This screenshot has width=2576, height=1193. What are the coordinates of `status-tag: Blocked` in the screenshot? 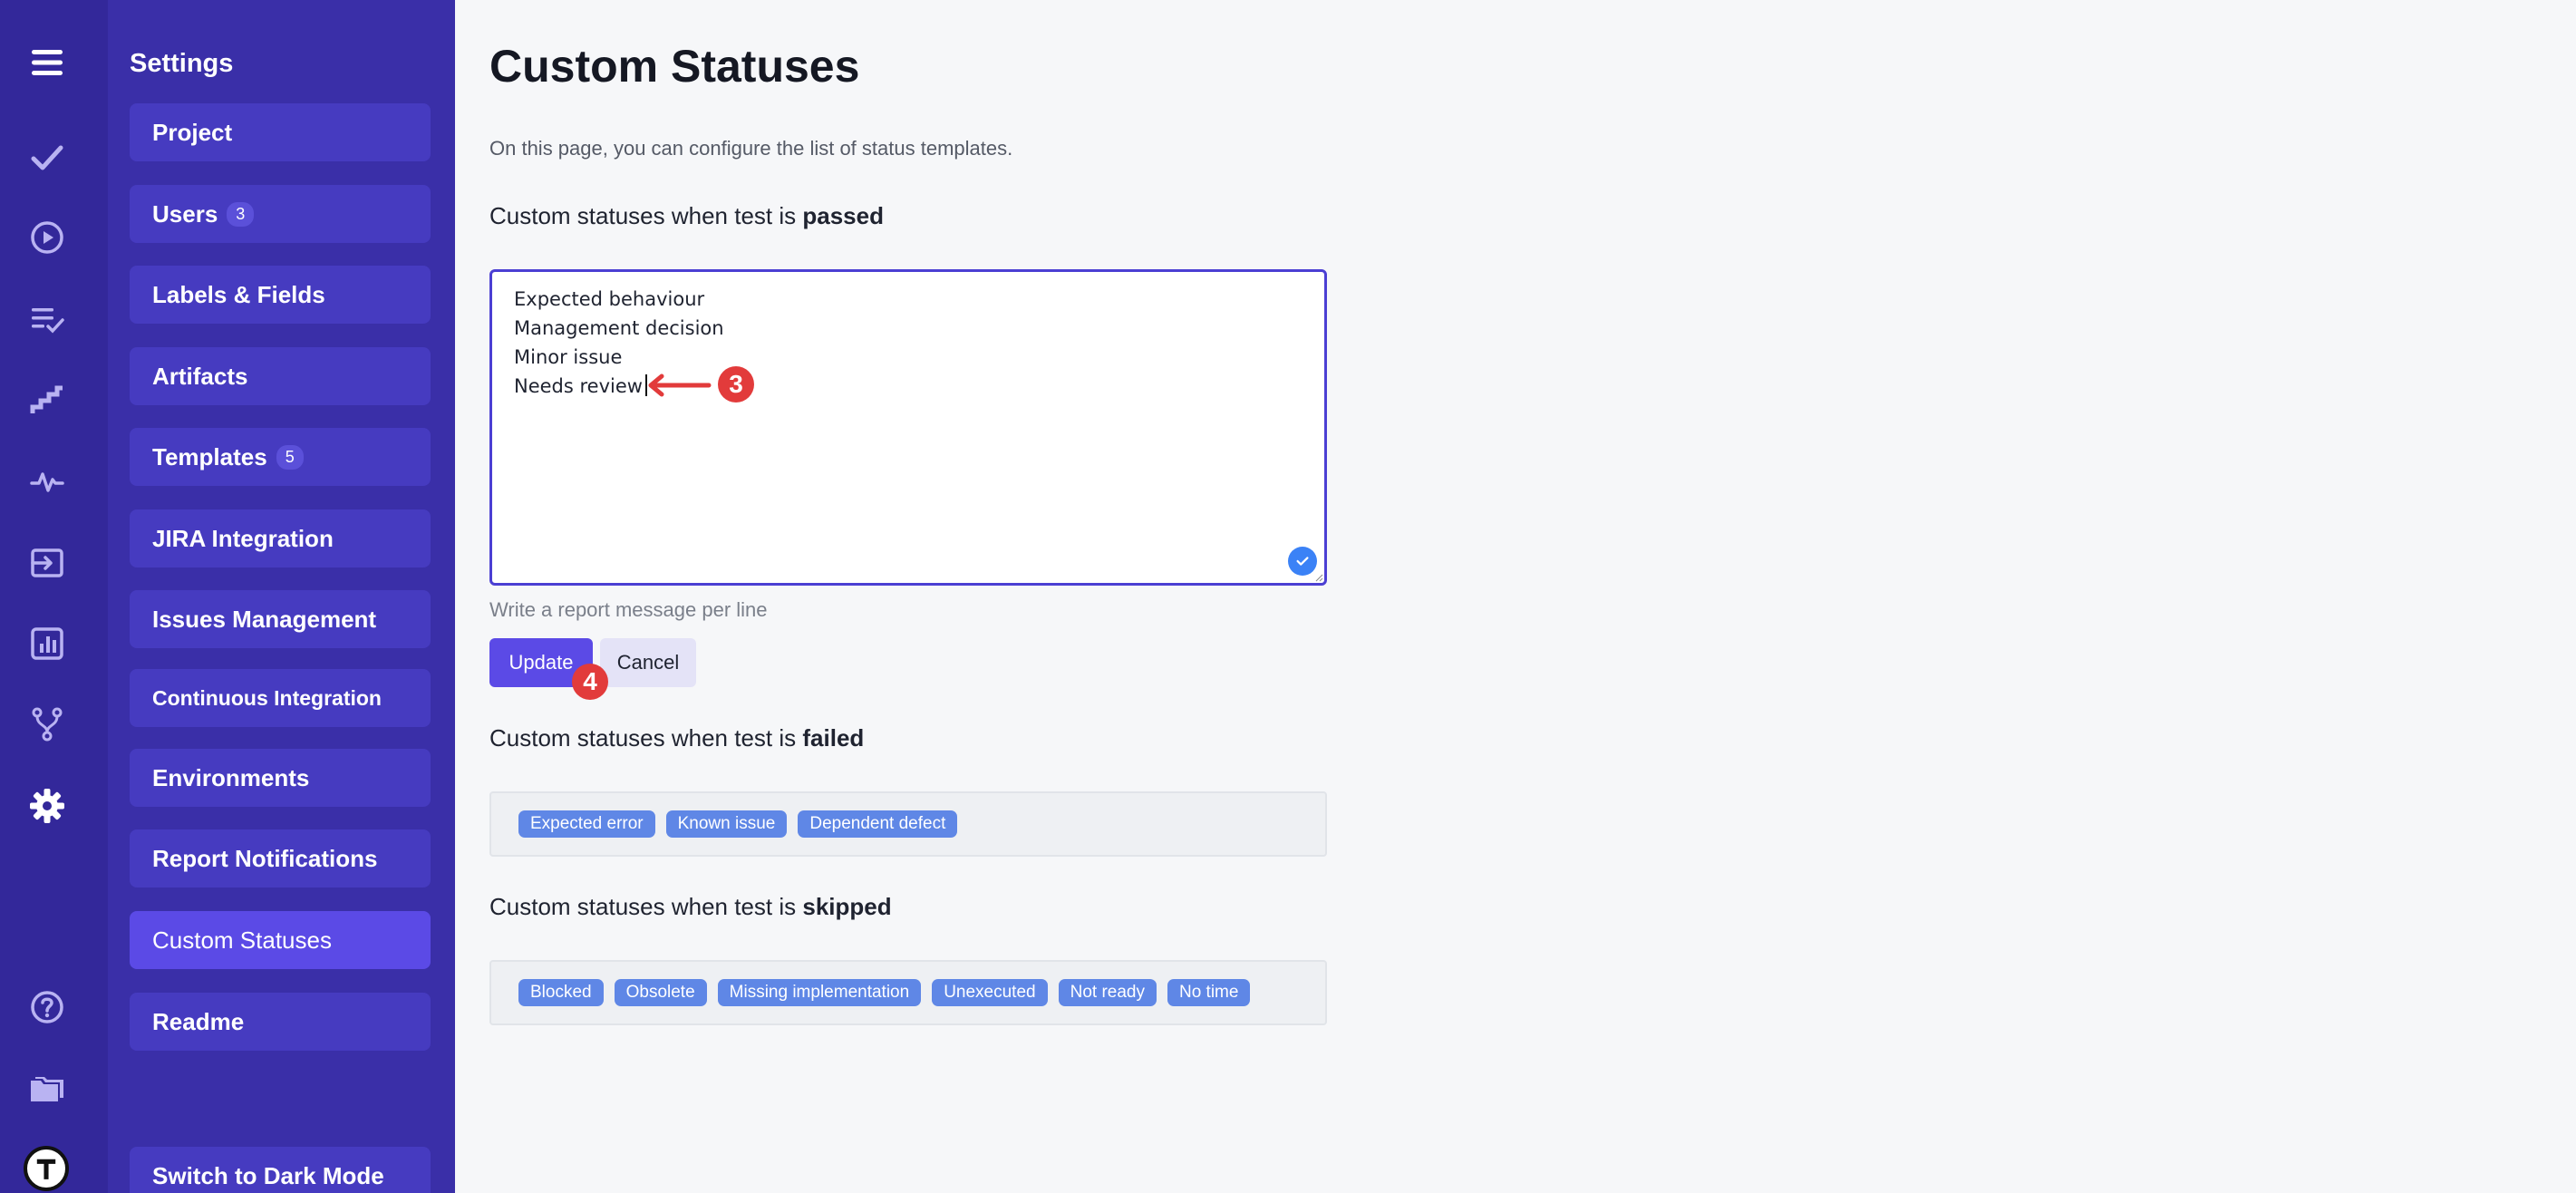 It's located at (561, 992).